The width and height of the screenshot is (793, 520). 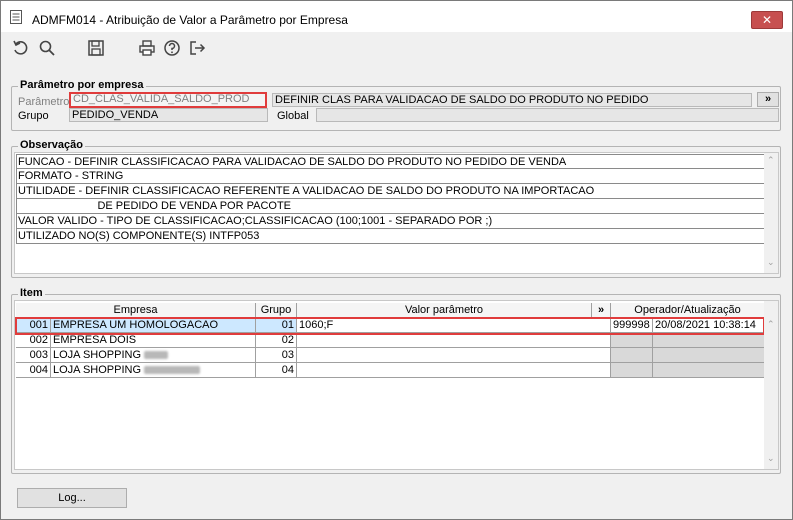 I want to click on header-valor: Valor parâmetro, so click(x=444, y=310).